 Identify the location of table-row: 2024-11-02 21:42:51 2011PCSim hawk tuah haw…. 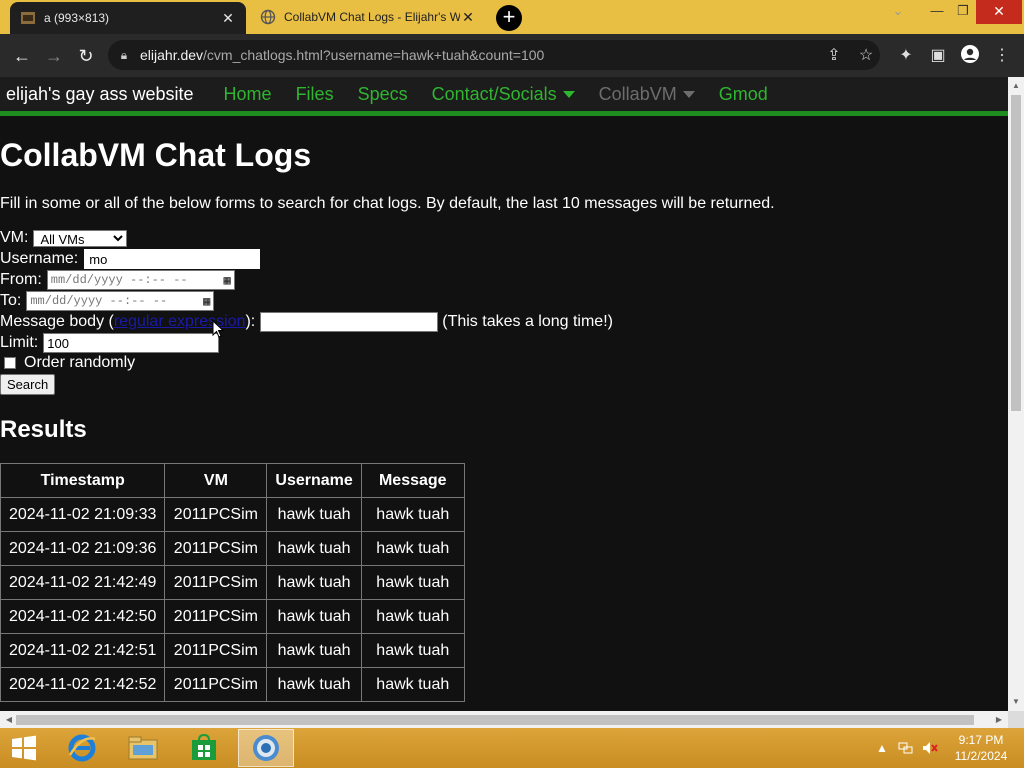
(232, 650).